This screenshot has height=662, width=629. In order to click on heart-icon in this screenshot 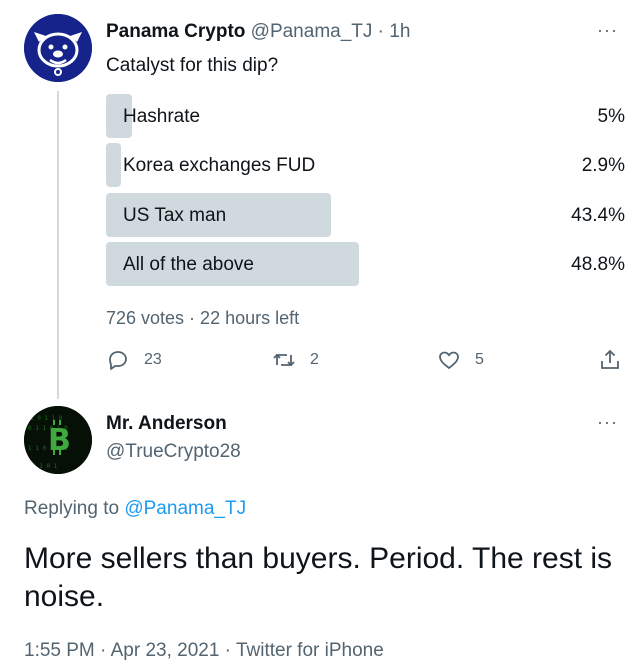, I will do `click(449, 360)`.